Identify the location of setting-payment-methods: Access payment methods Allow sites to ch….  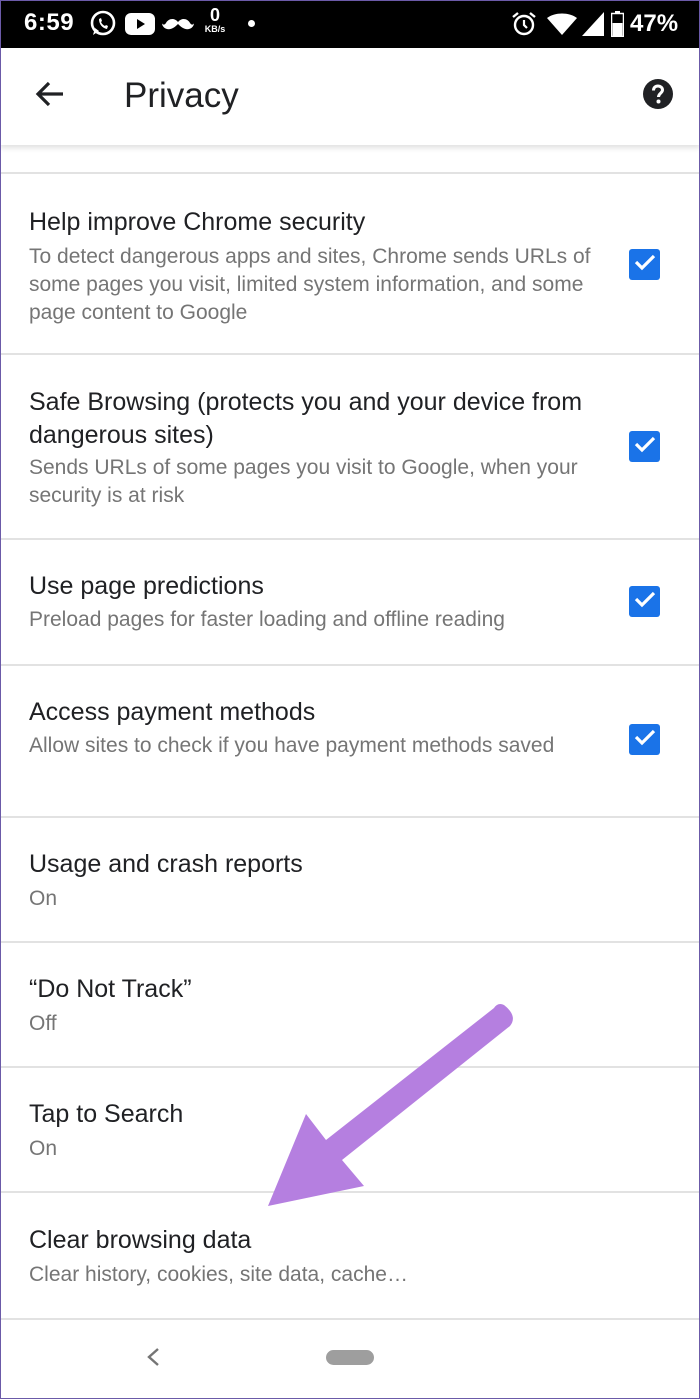
(350, 742).